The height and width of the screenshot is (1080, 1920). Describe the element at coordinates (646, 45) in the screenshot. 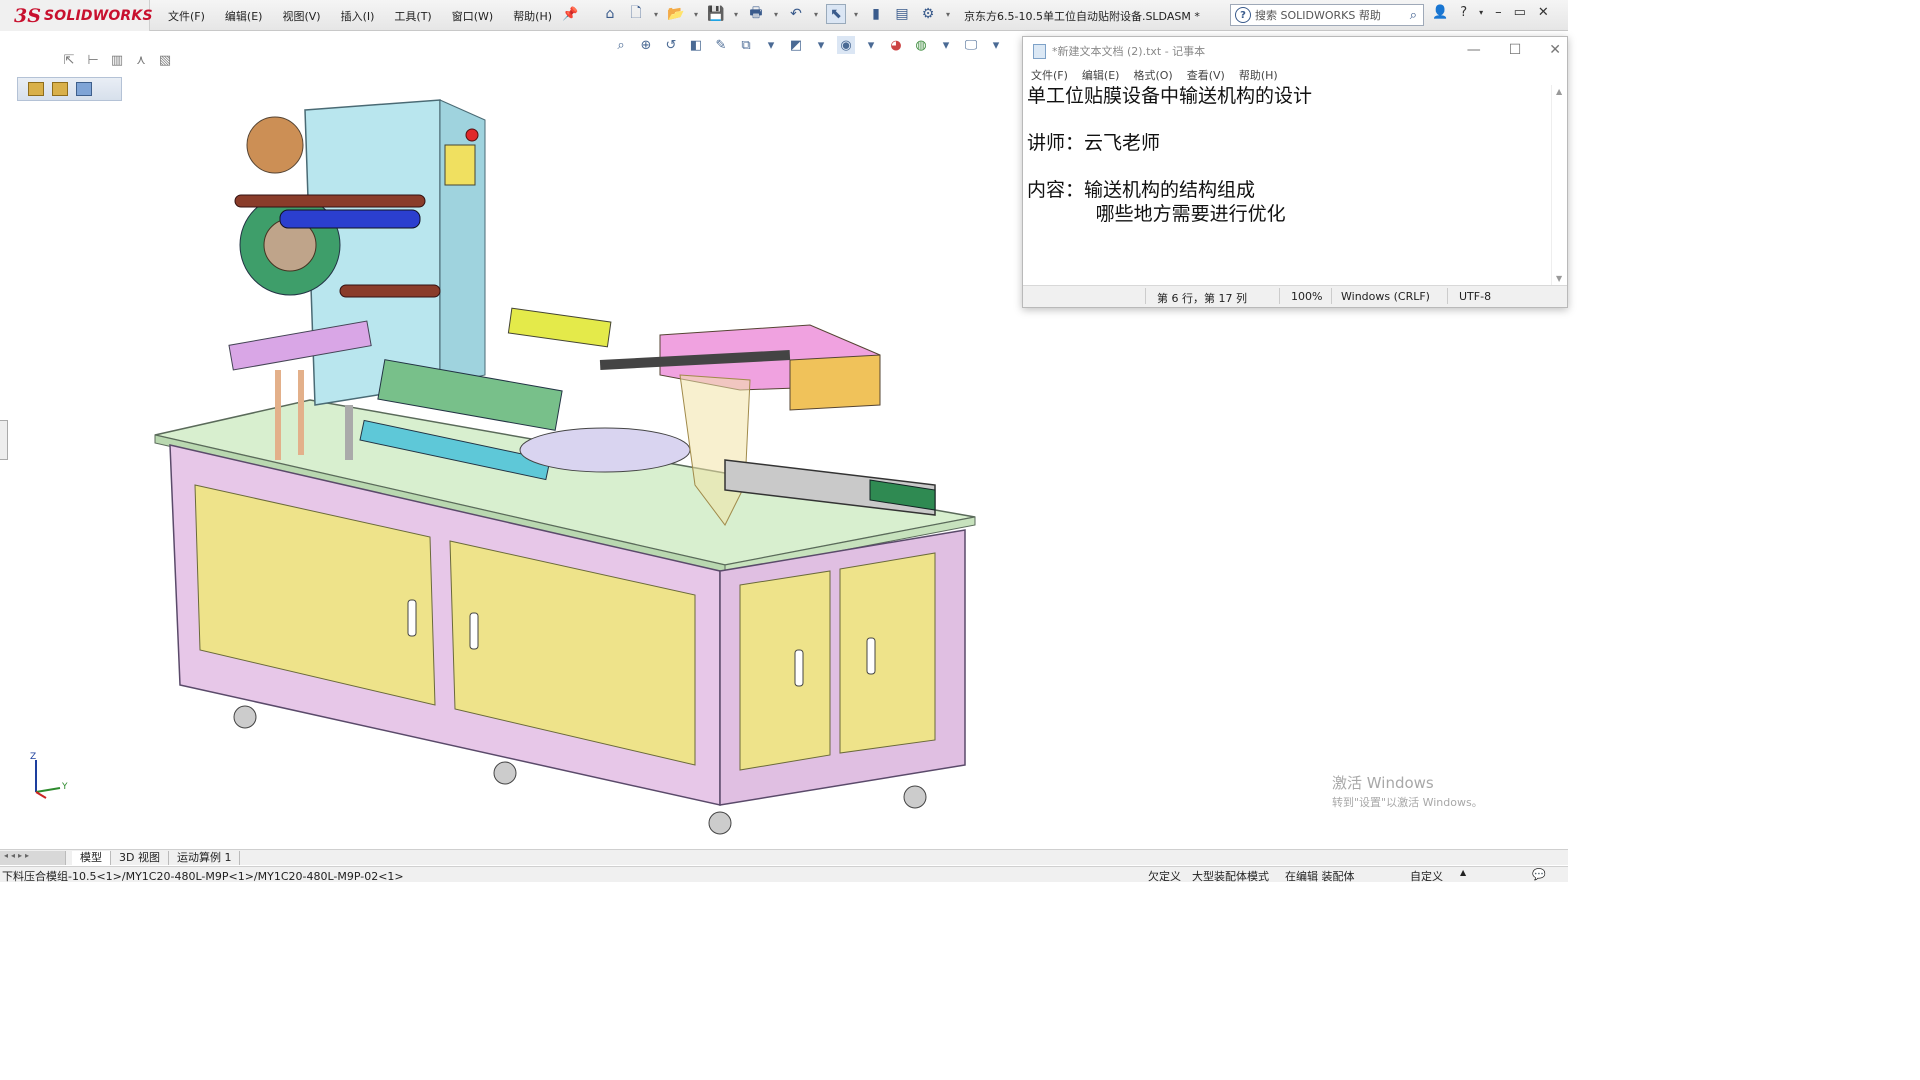

I see `zoom-area-icon: ⊕` at that location.